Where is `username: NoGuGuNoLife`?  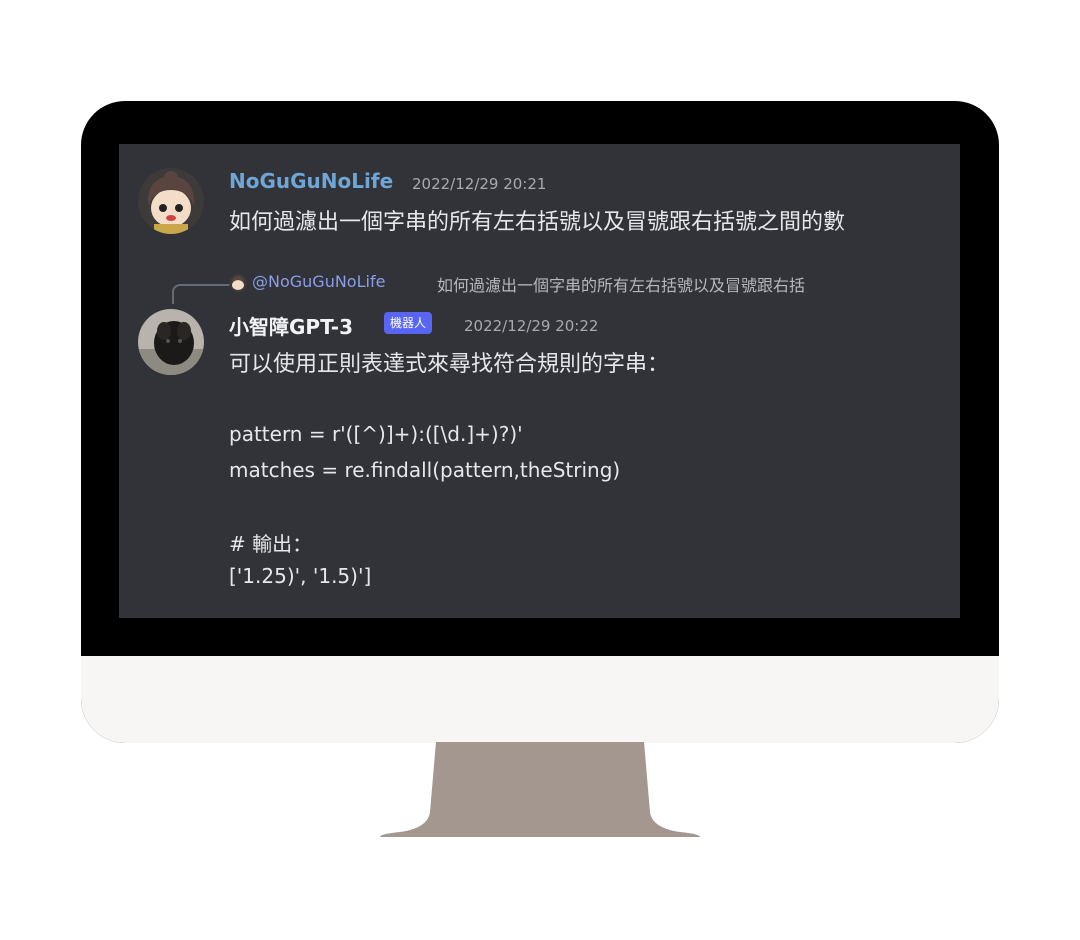 username: NoGuGuNoLife is located at coordinates (311, 181).